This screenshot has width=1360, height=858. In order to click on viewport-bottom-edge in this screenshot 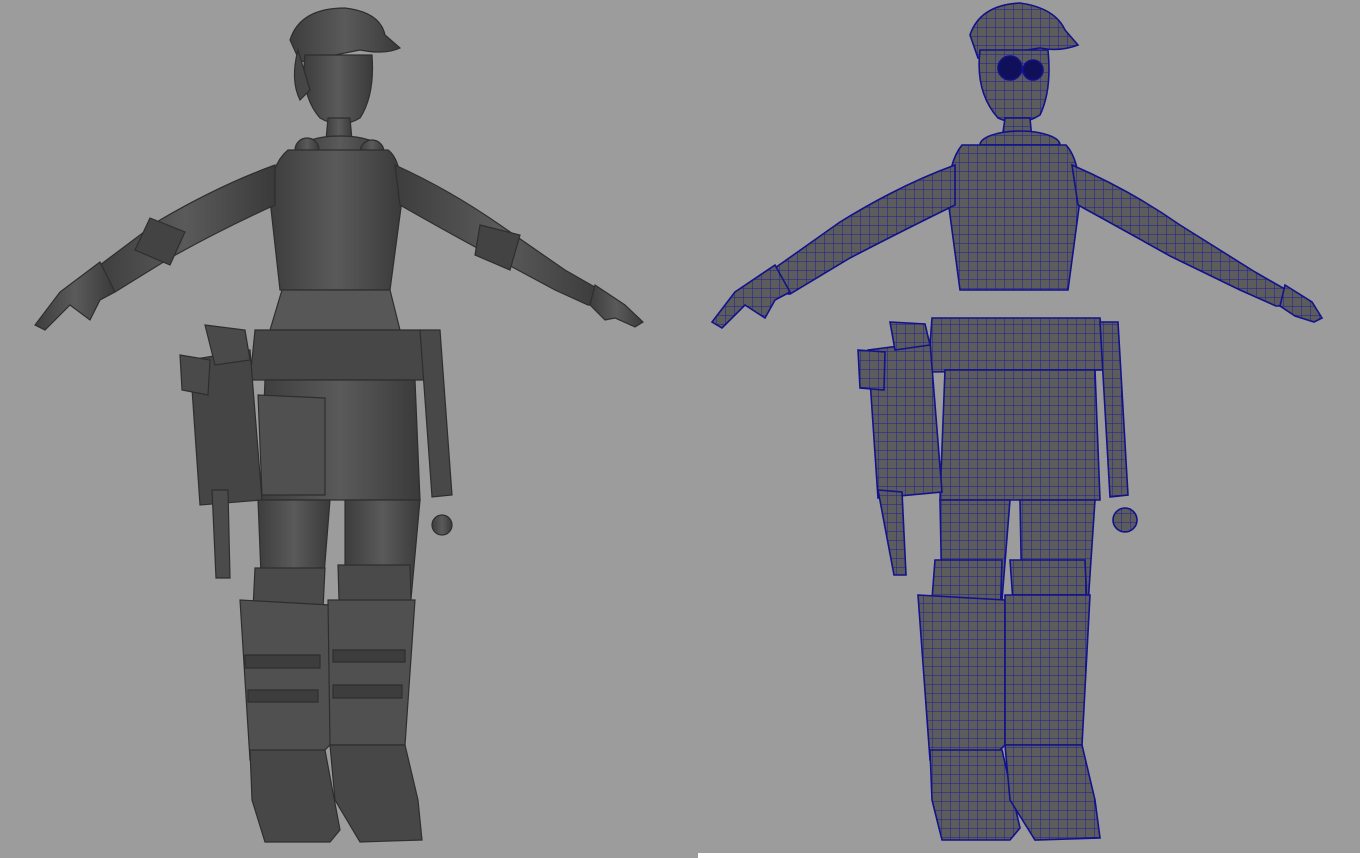, I will do `click(1029, 855)`.